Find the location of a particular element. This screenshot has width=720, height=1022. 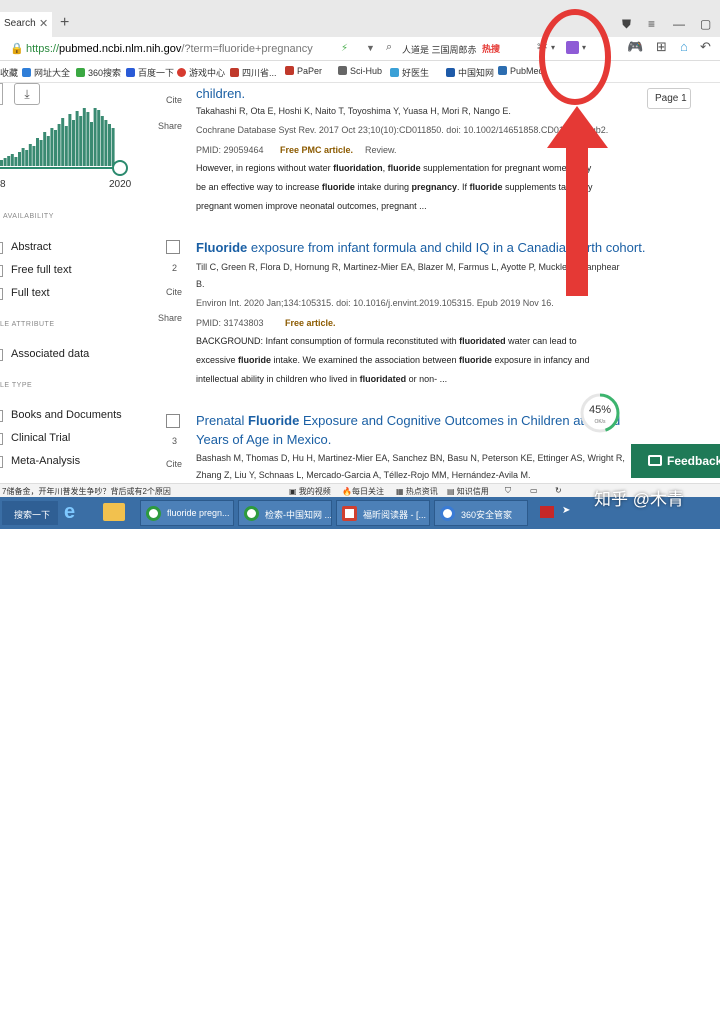

free-article-badge: Free PMC article. is located at coordinates (316, 150).